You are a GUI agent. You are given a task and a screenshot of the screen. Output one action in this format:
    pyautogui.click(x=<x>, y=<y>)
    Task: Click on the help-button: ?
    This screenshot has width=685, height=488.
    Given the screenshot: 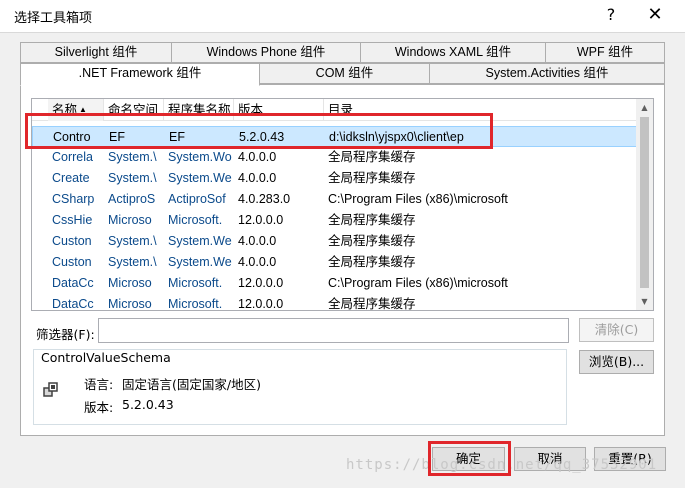 What is the action you would take?
    pyautogui.click(x=611, y=16)
    